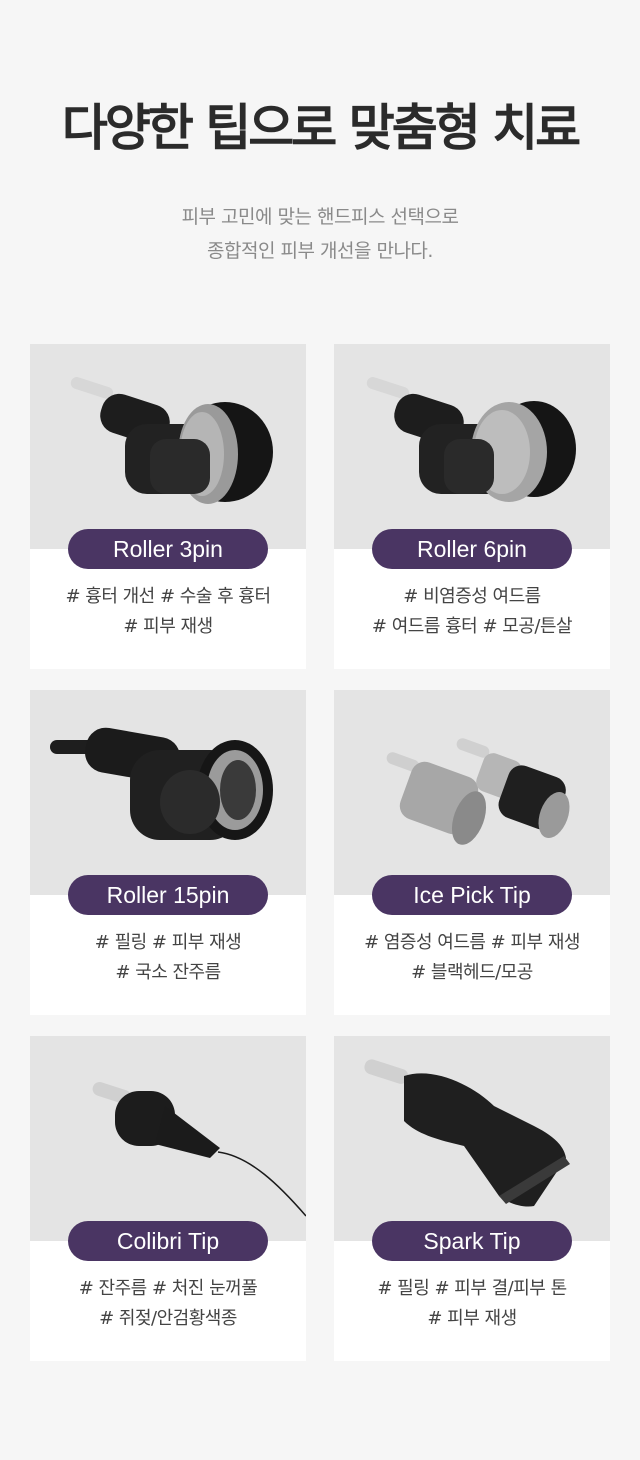 This screenshot has width=640, height=1460. Describe the element at coordinates (168, 895) in the screenshot. I see `roller-15pin-label: Roller 15pin` at that location.